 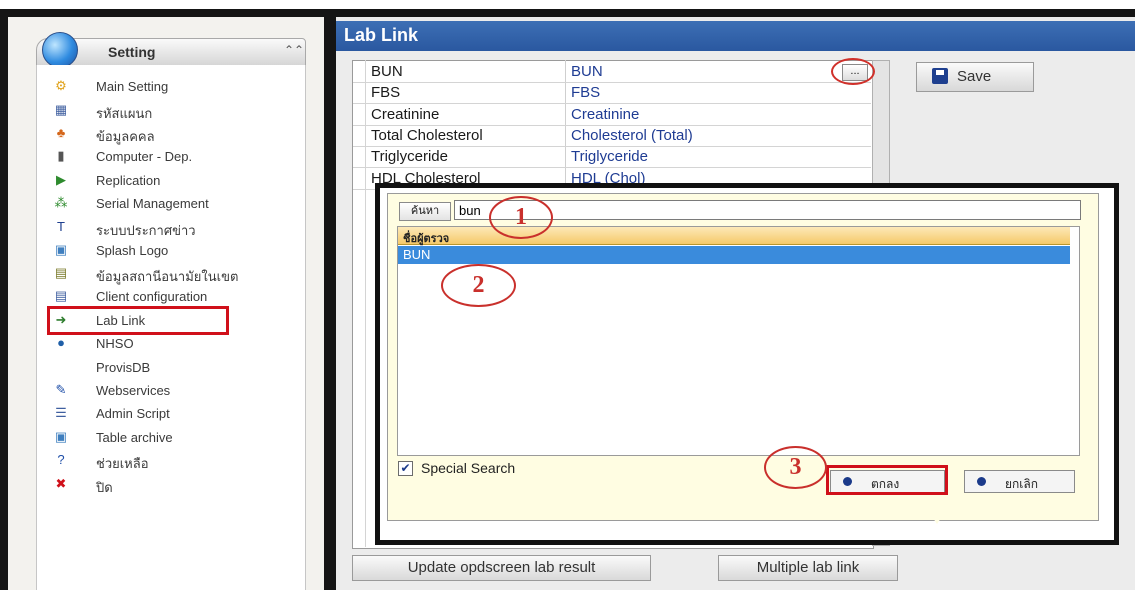 What do you see at coordinates (133, 390) in the screenshot?
I see `sidebar-item-label: Webservices` at bounding box center [133, 390].